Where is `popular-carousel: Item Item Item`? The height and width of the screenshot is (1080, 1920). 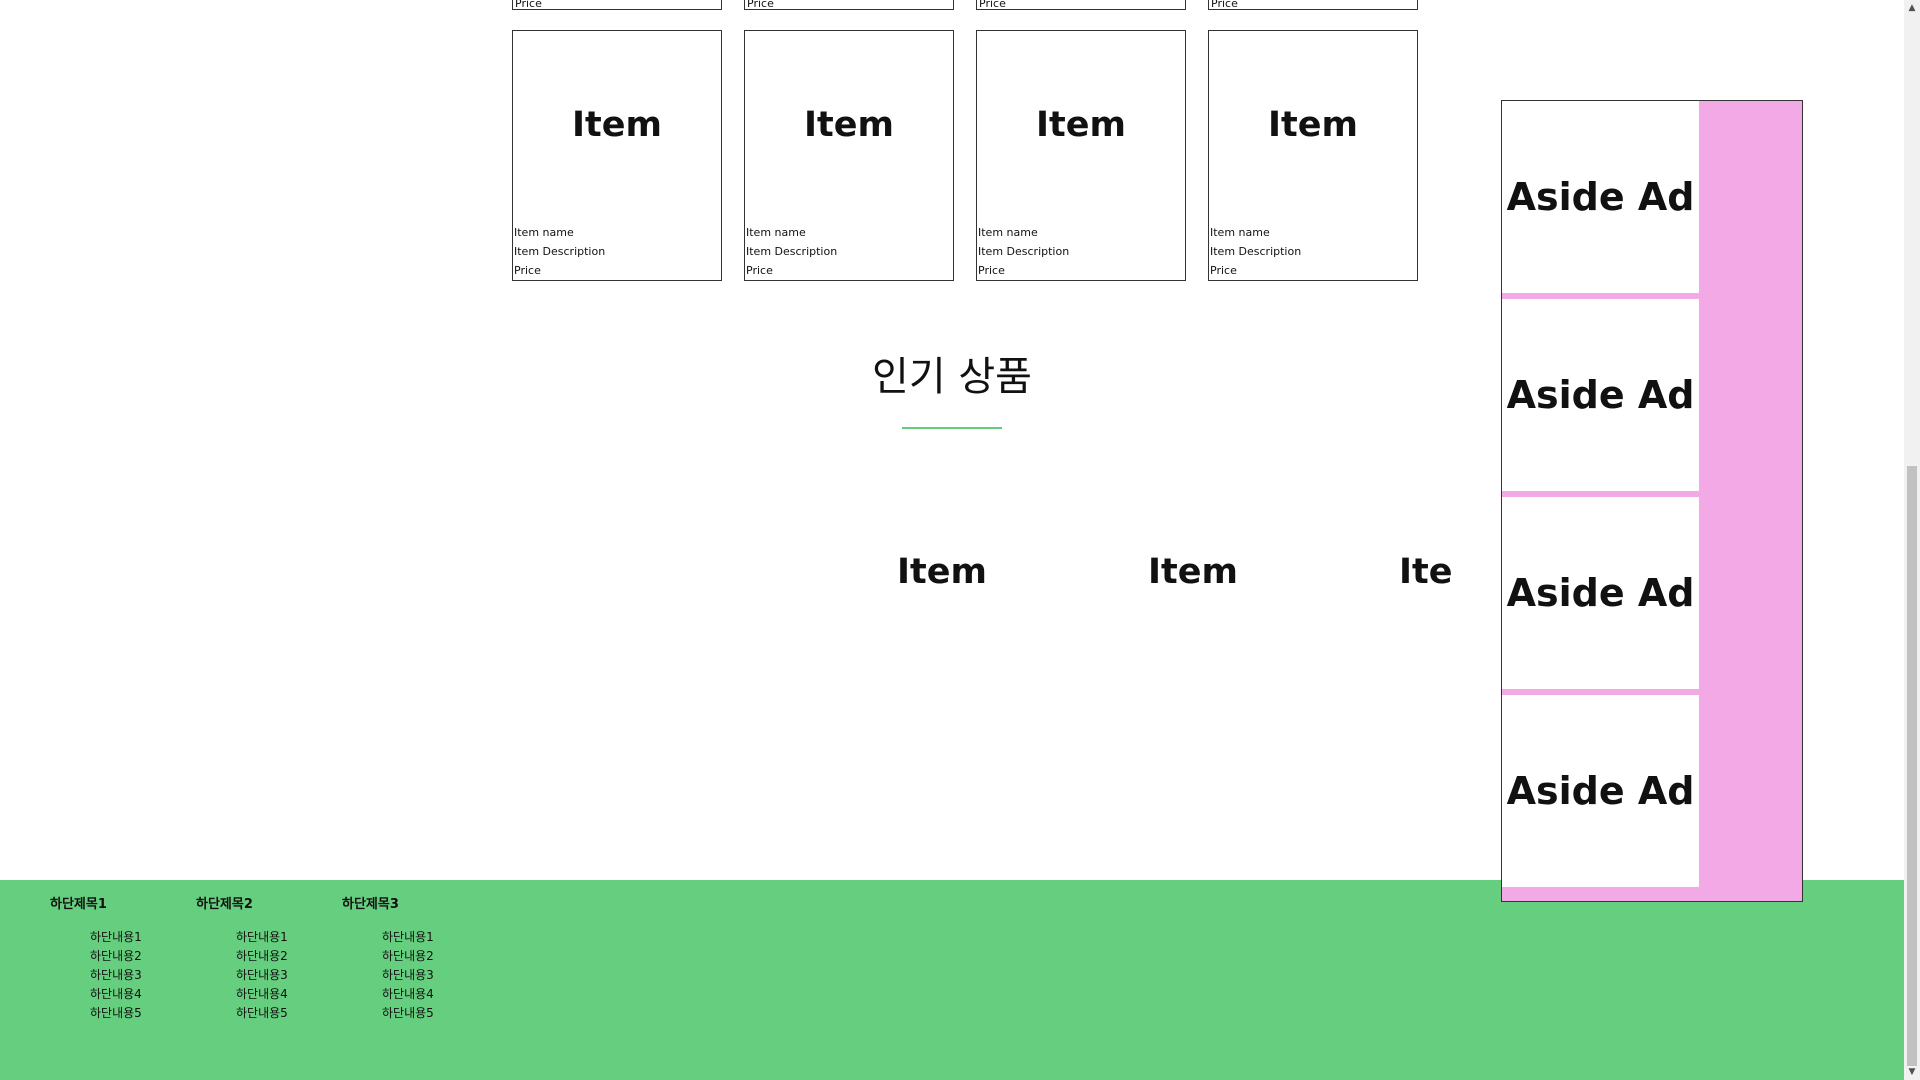
popular-carousel: Item Item Item is located at coordinates (1156, 572).